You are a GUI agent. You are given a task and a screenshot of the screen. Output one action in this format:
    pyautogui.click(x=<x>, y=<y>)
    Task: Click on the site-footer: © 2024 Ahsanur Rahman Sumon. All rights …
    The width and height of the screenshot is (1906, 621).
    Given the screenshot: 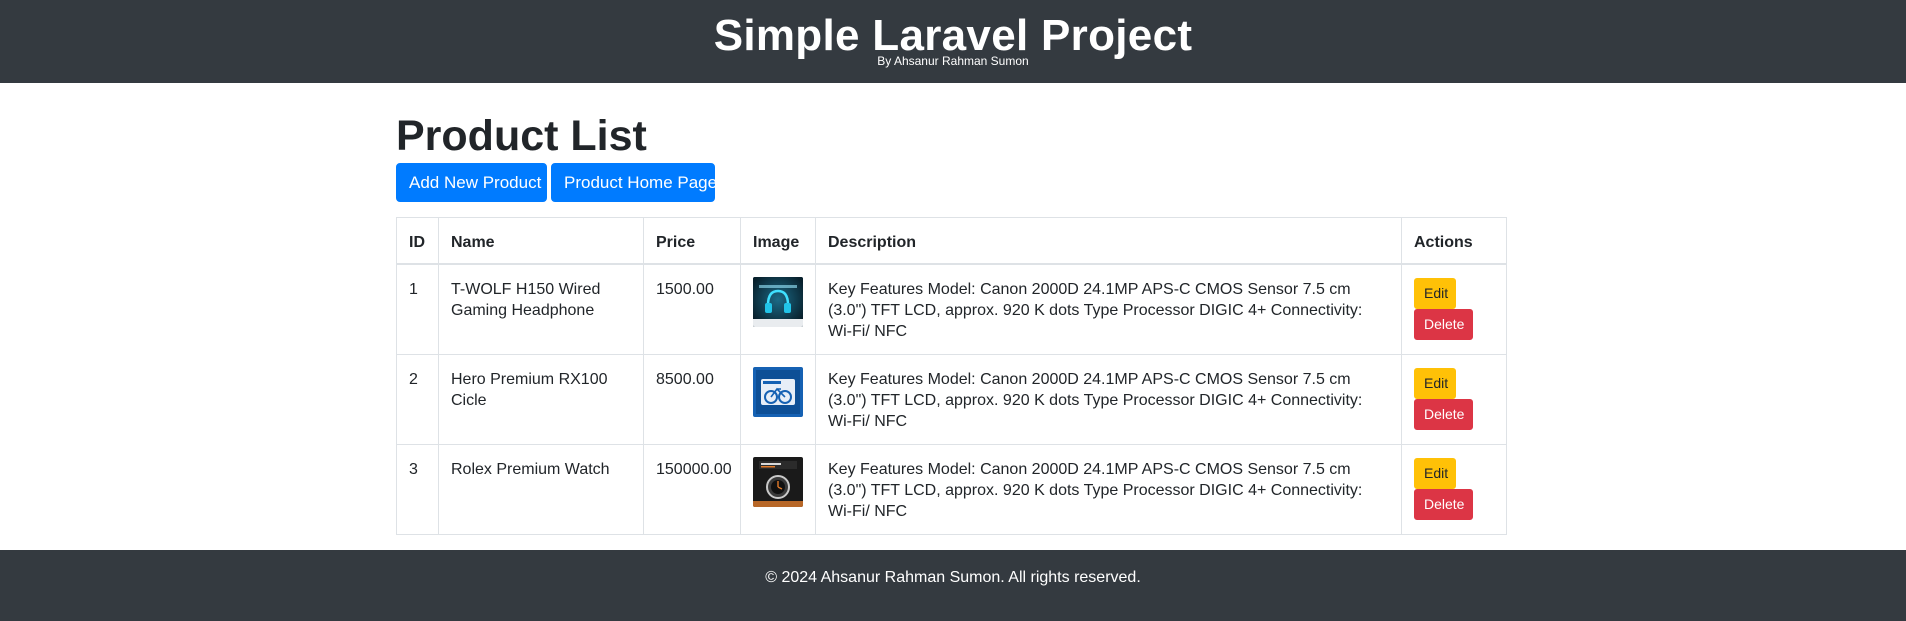 What is the action you would take?
    pyautogui.click(x=953, y=585)
    